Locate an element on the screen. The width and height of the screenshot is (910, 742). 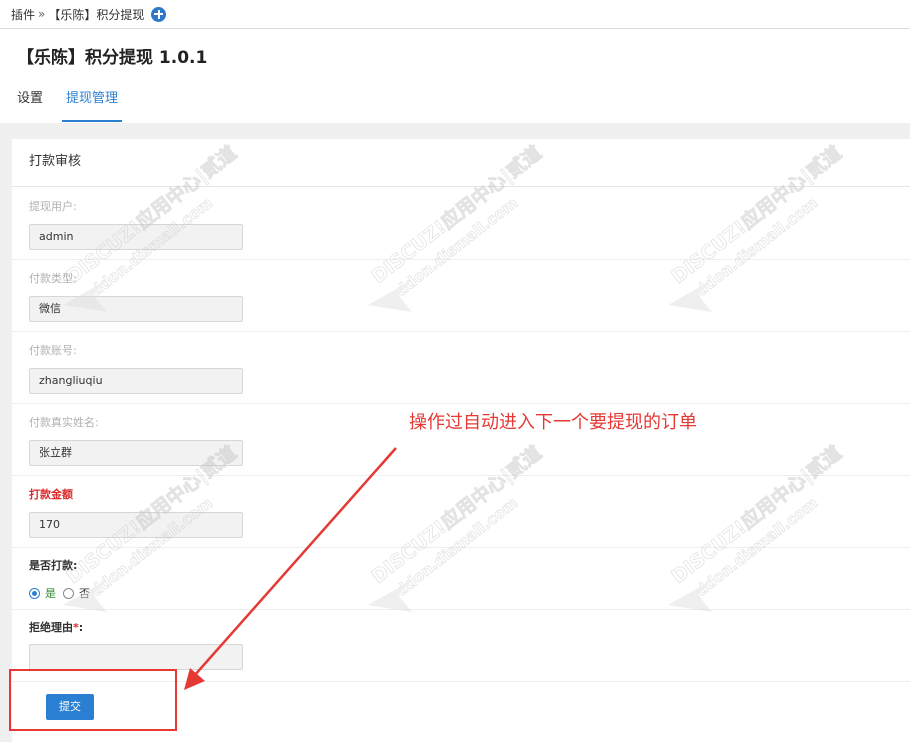
reject-reason-label-suffix: : is located at coordinates (81, 627).